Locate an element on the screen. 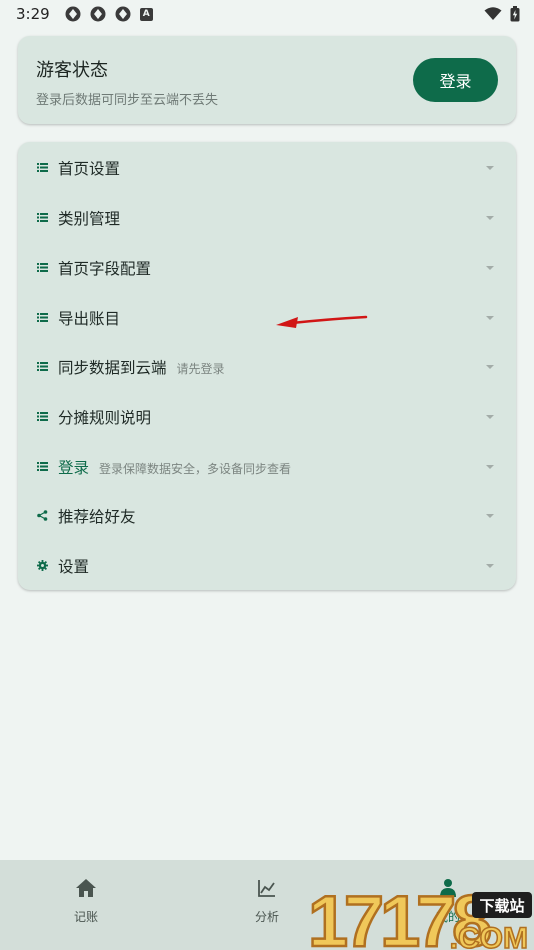 This screenshot has height=950, width=534. annotation-arrow is located at coordinates (322, 321).